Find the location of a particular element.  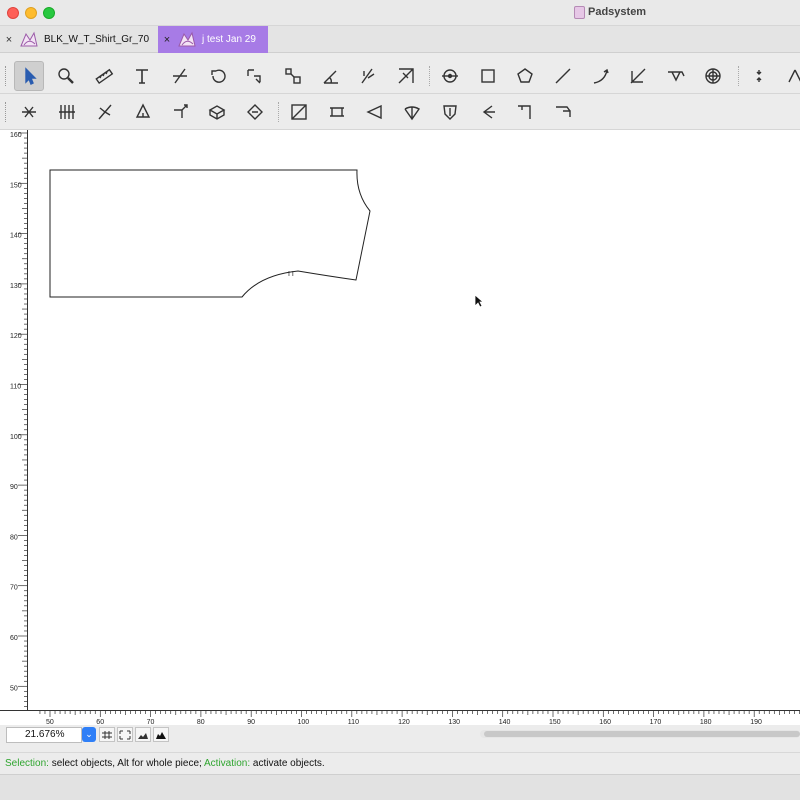

ruler-tick-label: 150 is located at coordinates (16, 185).